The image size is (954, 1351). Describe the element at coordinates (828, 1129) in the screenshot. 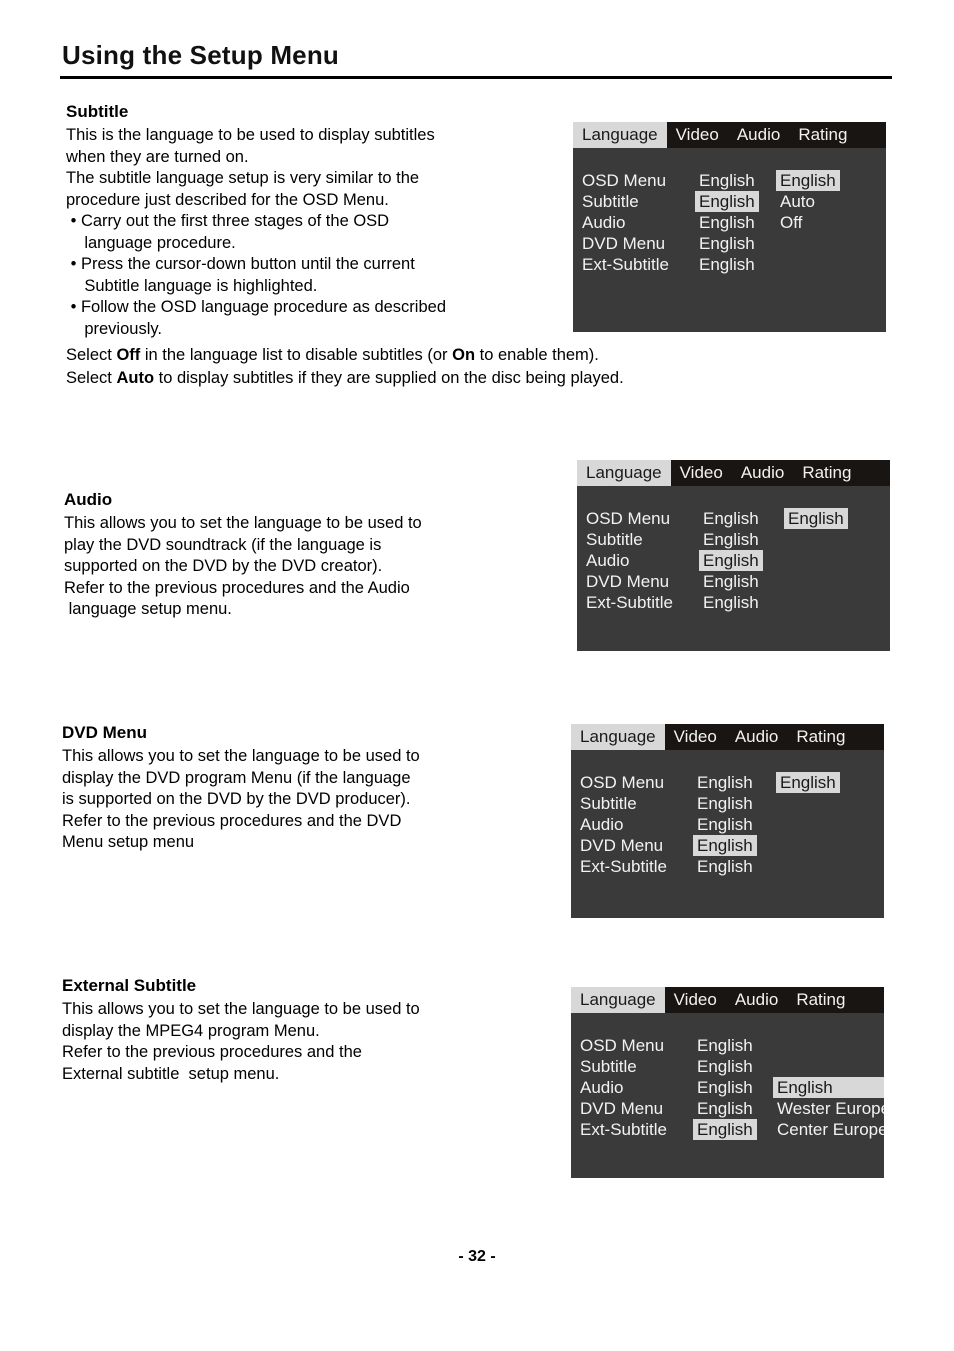

I see `osd-dropdown-option: Center Europe` at that location.